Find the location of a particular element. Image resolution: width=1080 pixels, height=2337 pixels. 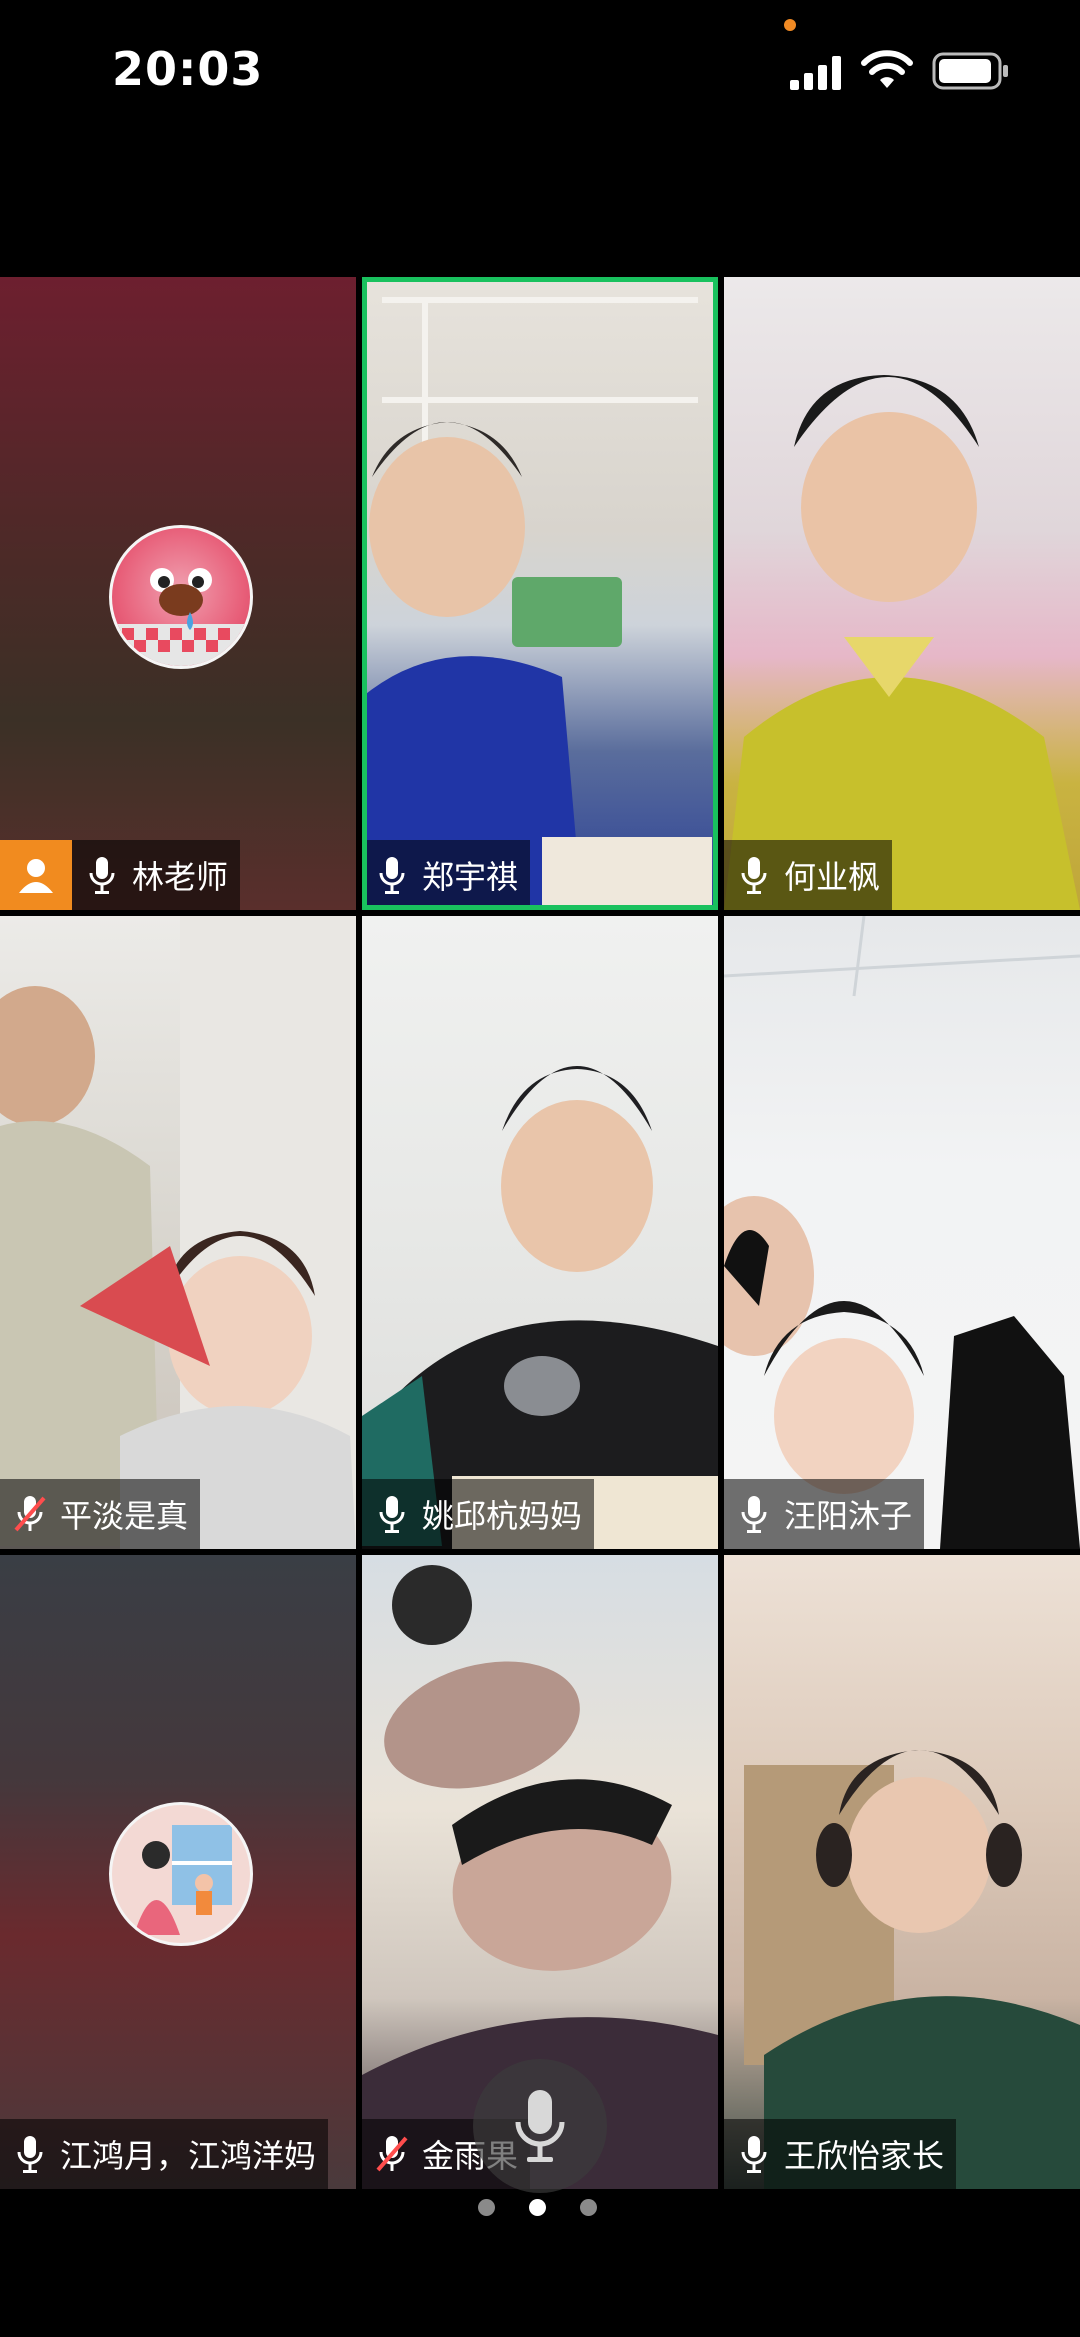

microphone-icon is located at coordinates (540, 2126).